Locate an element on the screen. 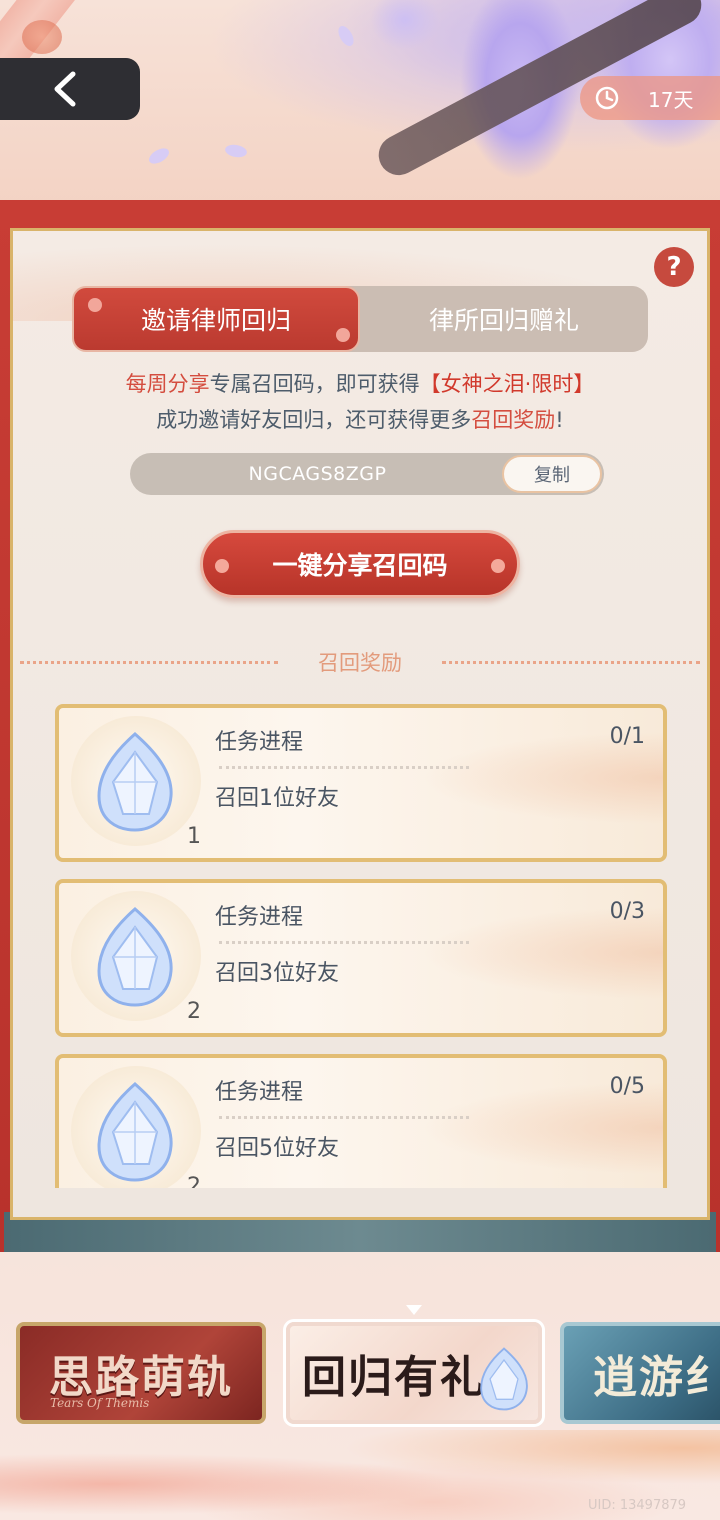  task-progress: 0/3 is located at coordinates (627, 911).